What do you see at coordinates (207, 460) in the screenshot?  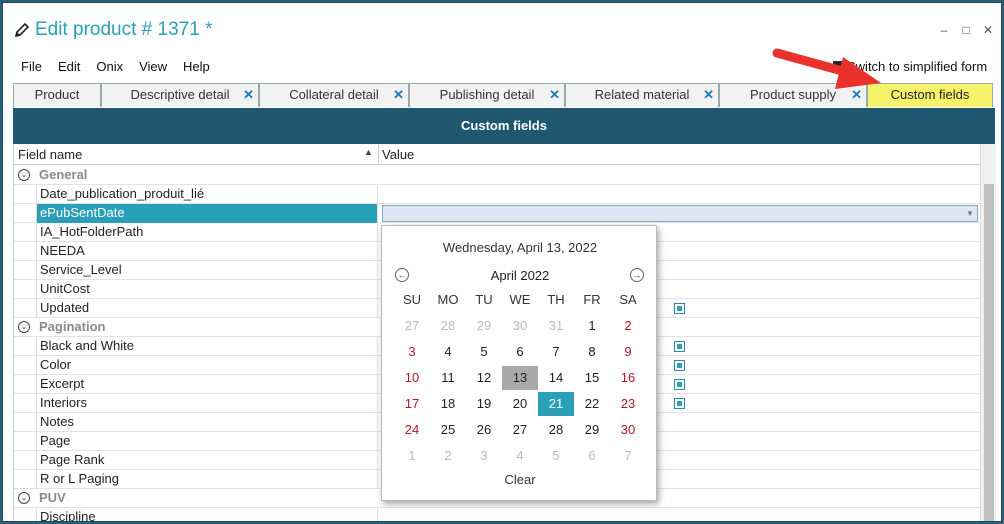 I see `field-name-cell: Page Rank` at bounding box center [207, 460].